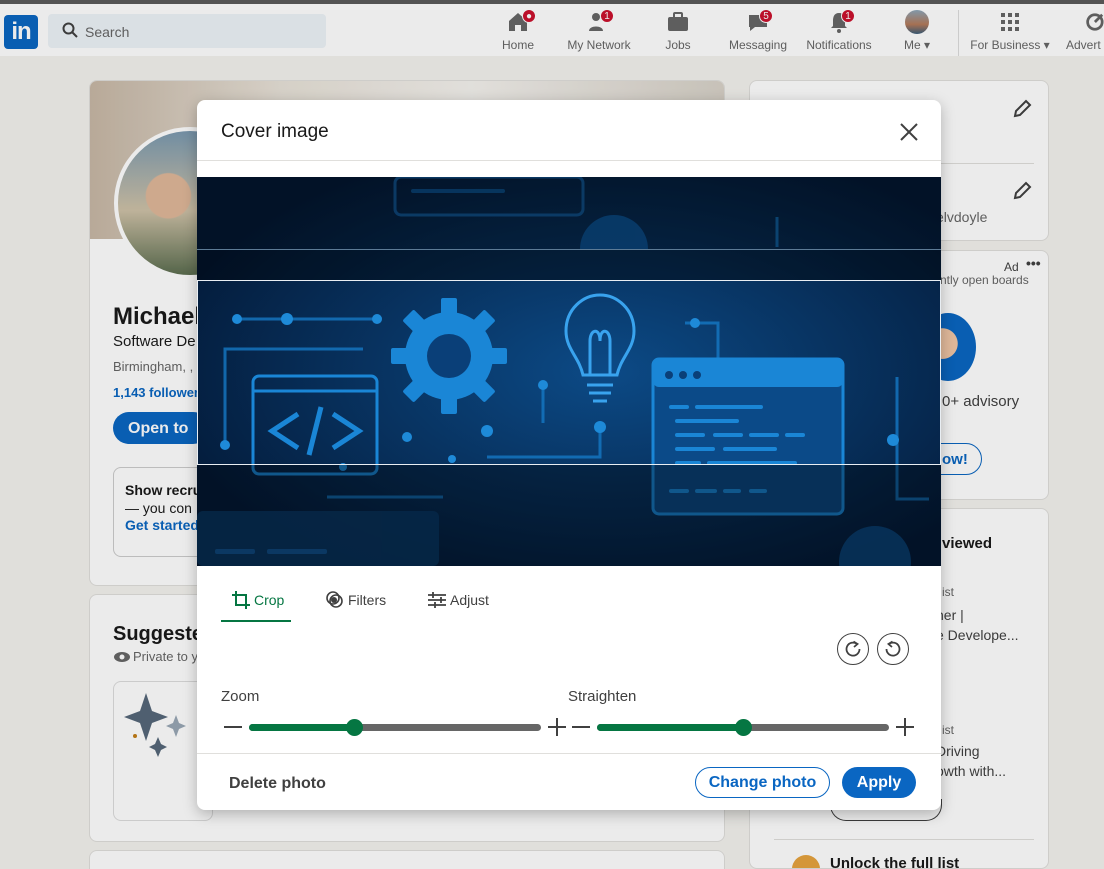 This screenshot has height=869, width=1104. I want to click on filters-icon, so click(334, 599).